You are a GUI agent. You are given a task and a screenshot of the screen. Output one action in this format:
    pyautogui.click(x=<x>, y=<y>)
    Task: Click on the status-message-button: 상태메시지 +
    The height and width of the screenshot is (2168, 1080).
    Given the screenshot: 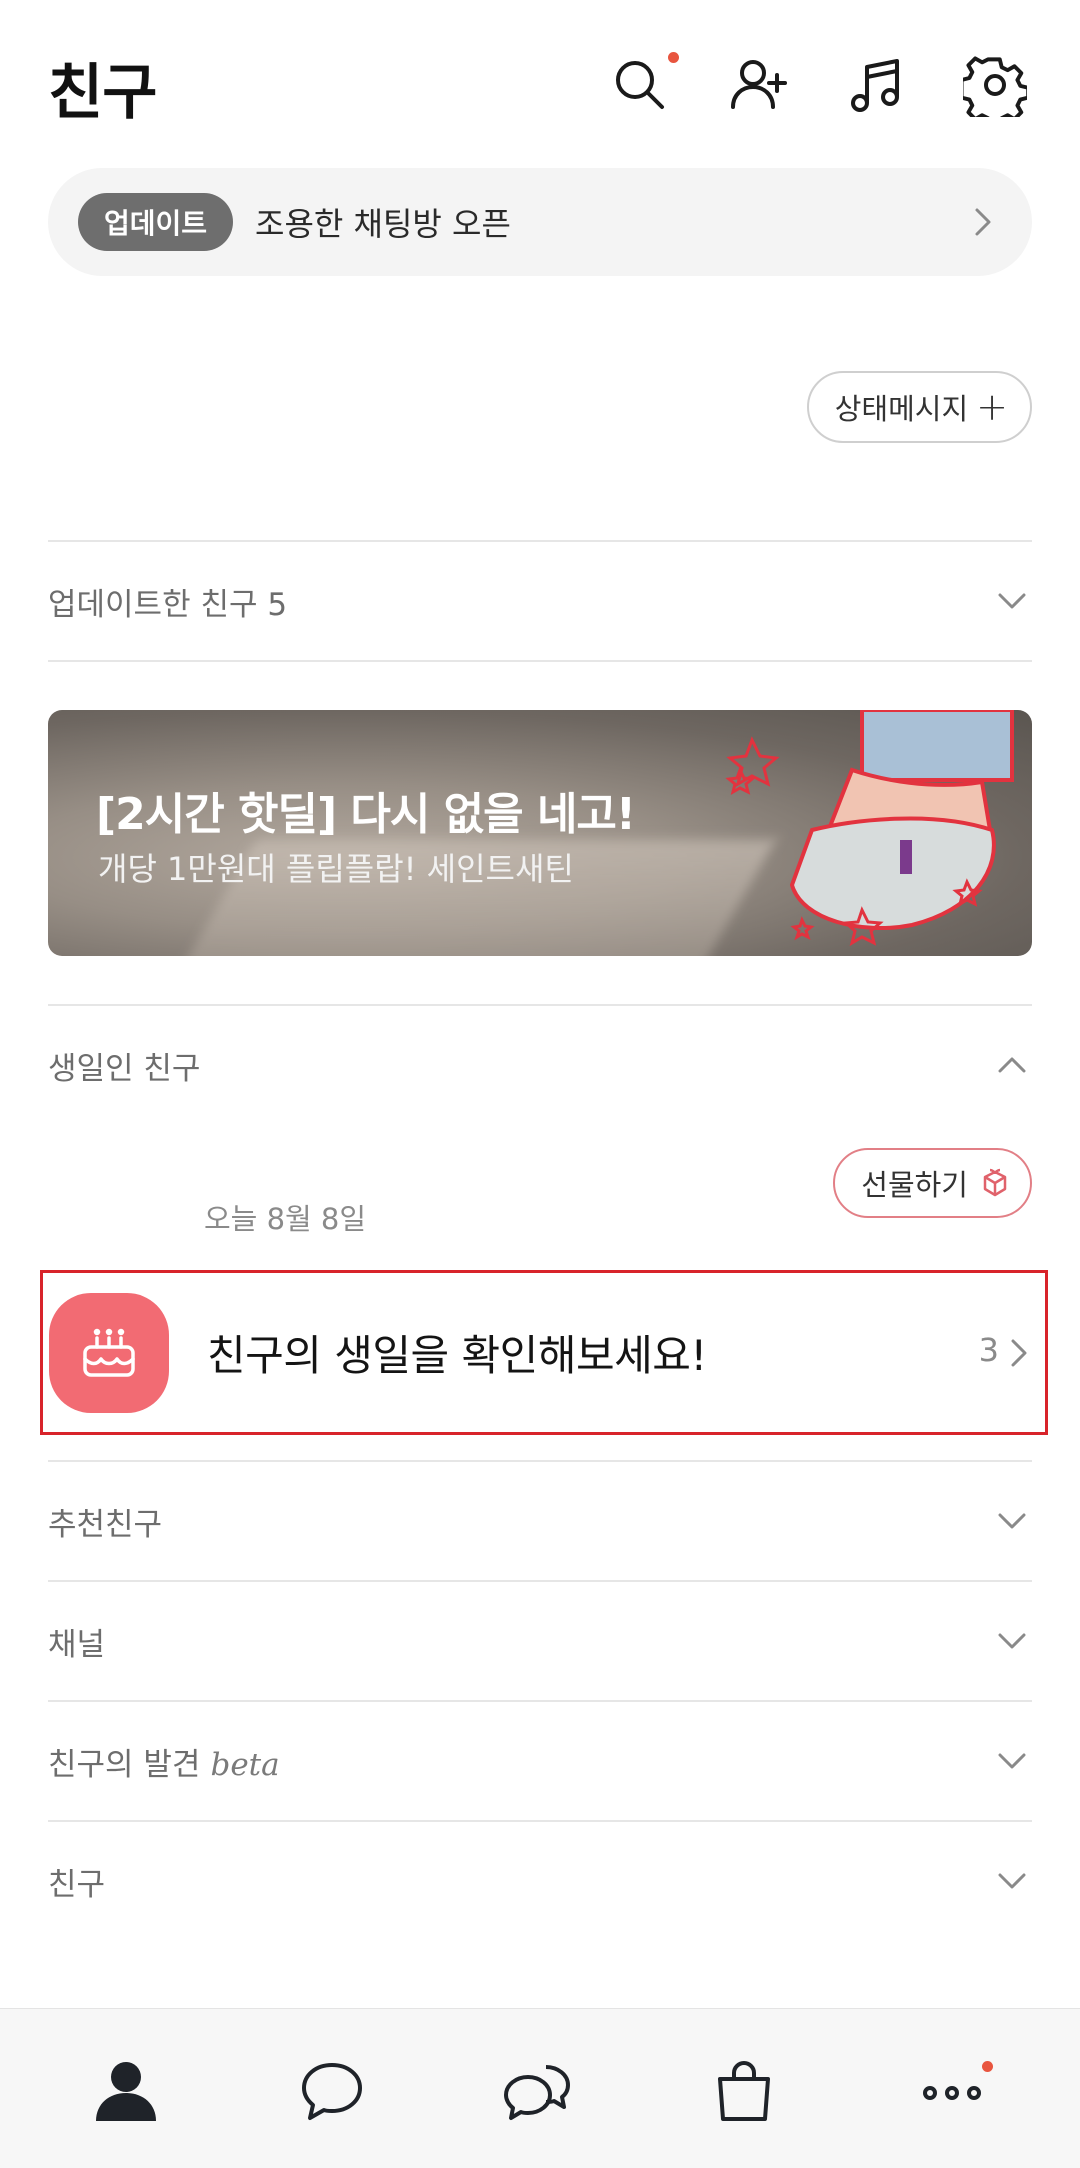 What is the action you would take?
    pyautogui.click(x=919, y=407)
    